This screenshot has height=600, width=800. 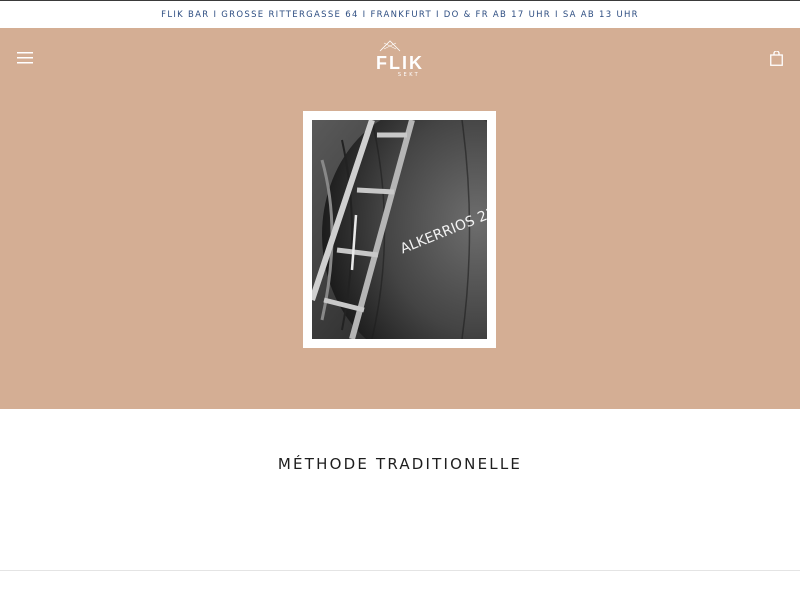 I want to click on barrel-illustration: ALKERRIOS 21, so click(x=399, y=229).